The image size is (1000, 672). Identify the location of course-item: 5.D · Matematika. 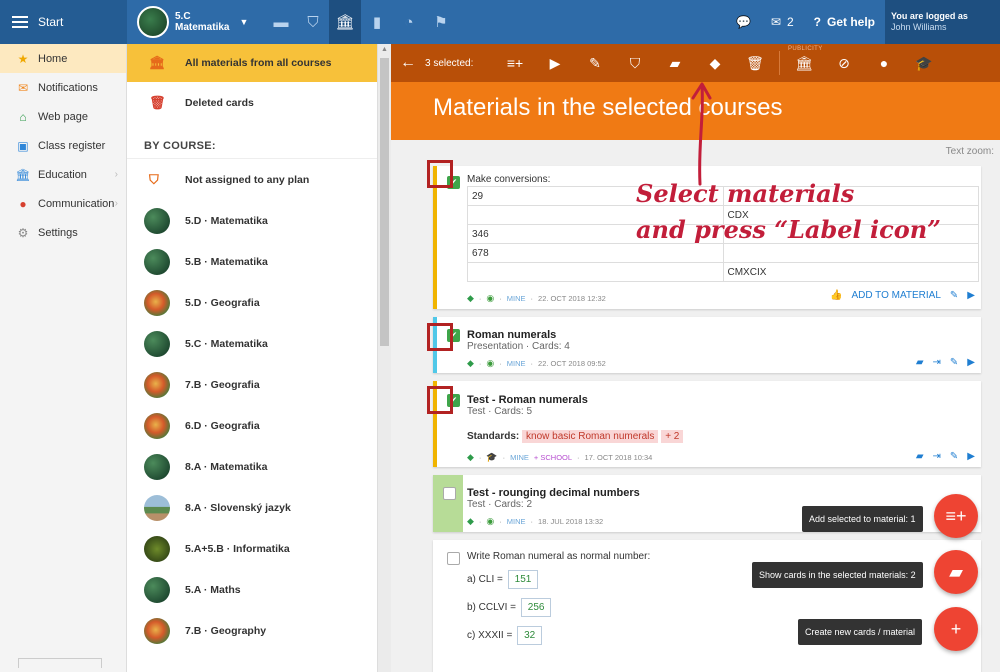
(252, 220).